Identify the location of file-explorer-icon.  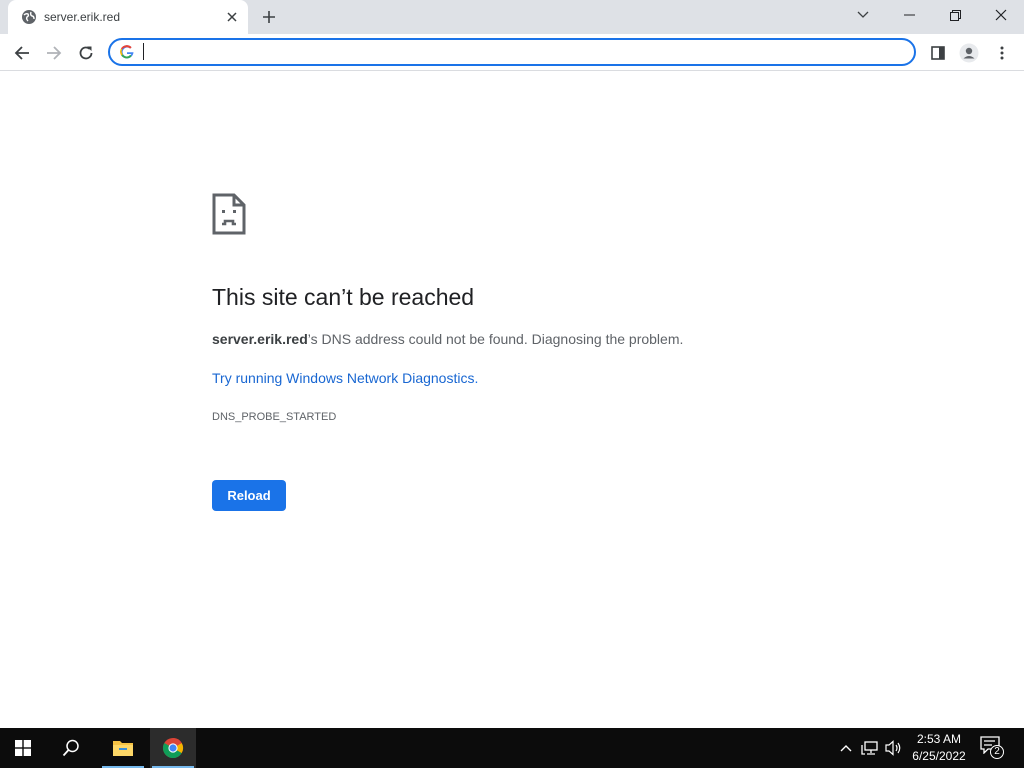
(123, 748).